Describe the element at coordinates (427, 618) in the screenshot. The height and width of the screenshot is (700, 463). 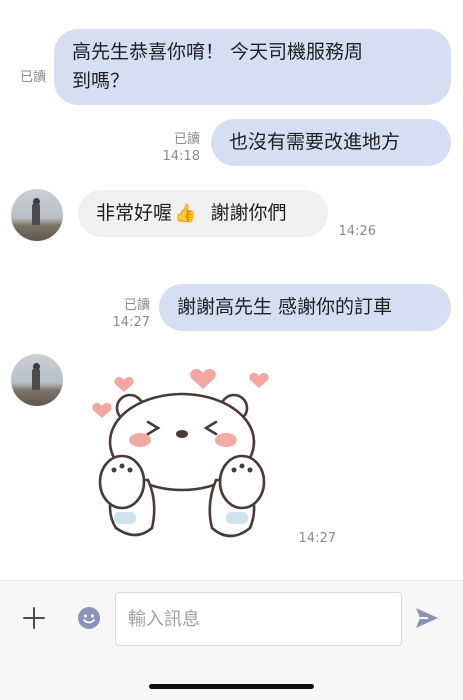
I see `send-icon` at that location.